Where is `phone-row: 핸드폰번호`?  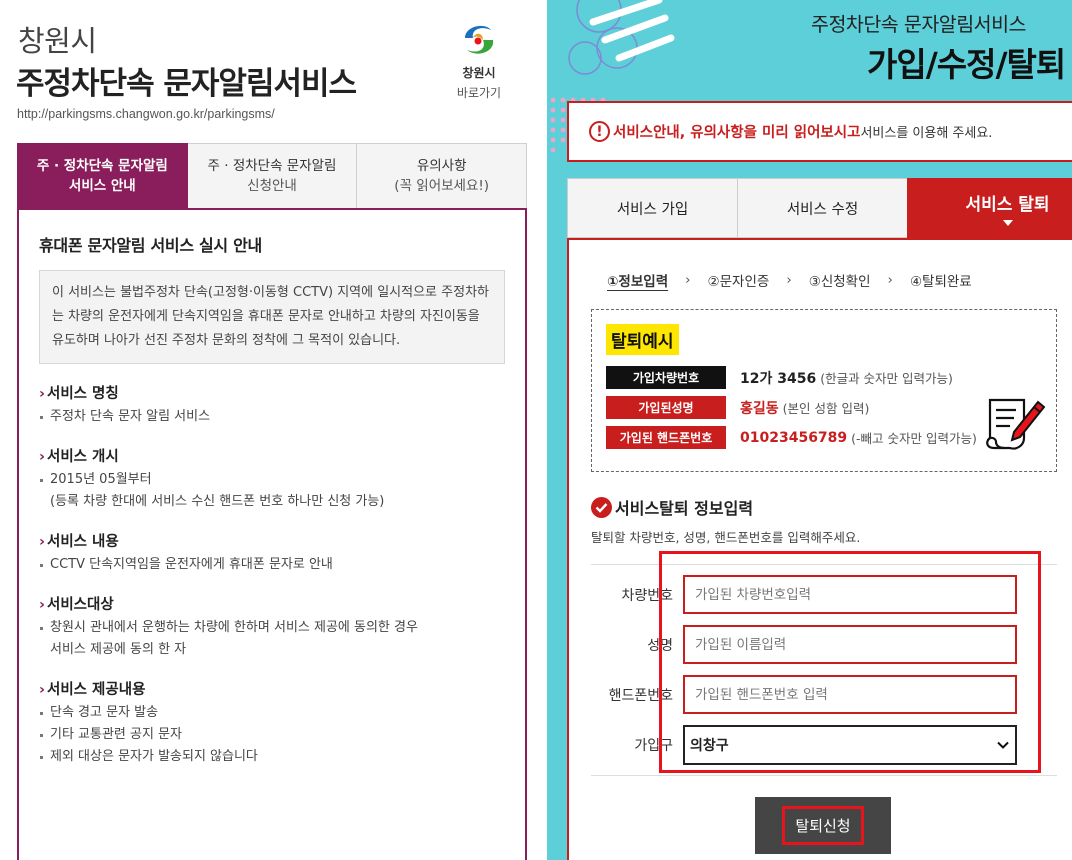
phone-row: 핸드폰번호 is located at coordinates (824, 695).